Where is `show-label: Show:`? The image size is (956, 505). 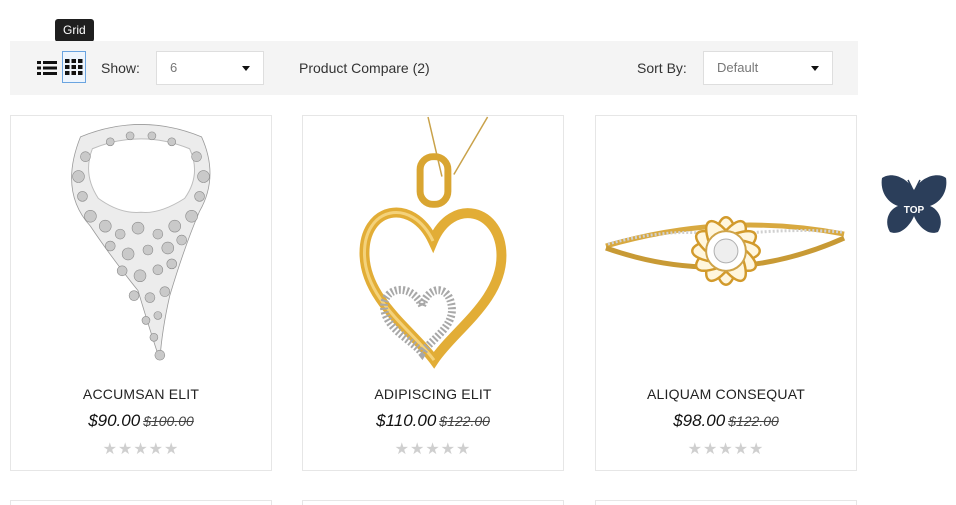
show-label: Show: is located at coordinates (120, 68).